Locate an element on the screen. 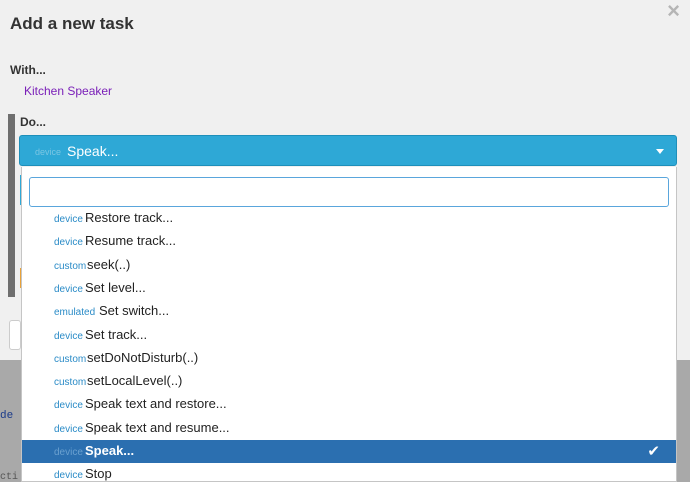  close-icon: × is located at coordinates (673, 12).